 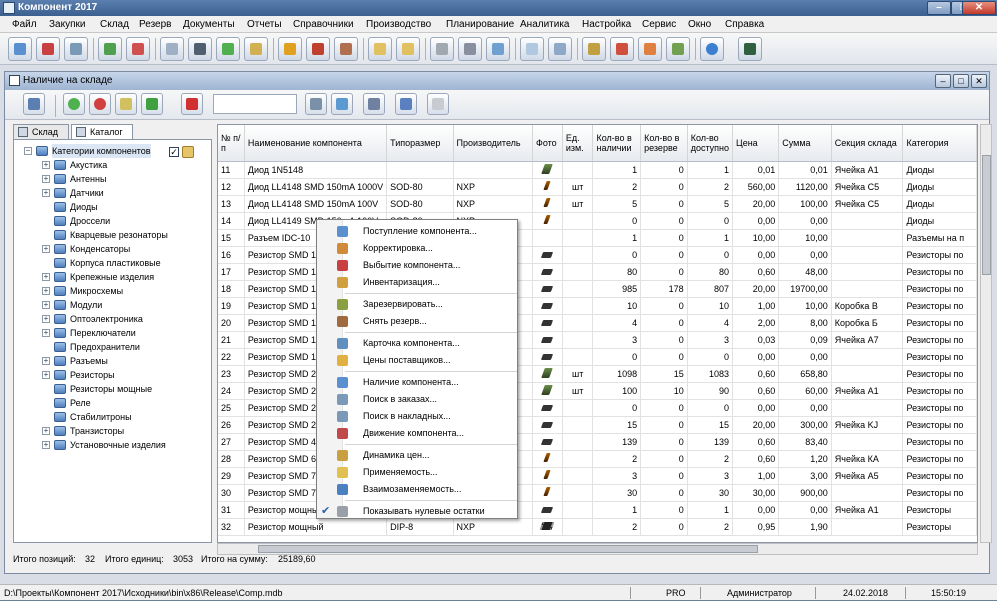 I want to click on approve-button, so click(x=438, y=104).